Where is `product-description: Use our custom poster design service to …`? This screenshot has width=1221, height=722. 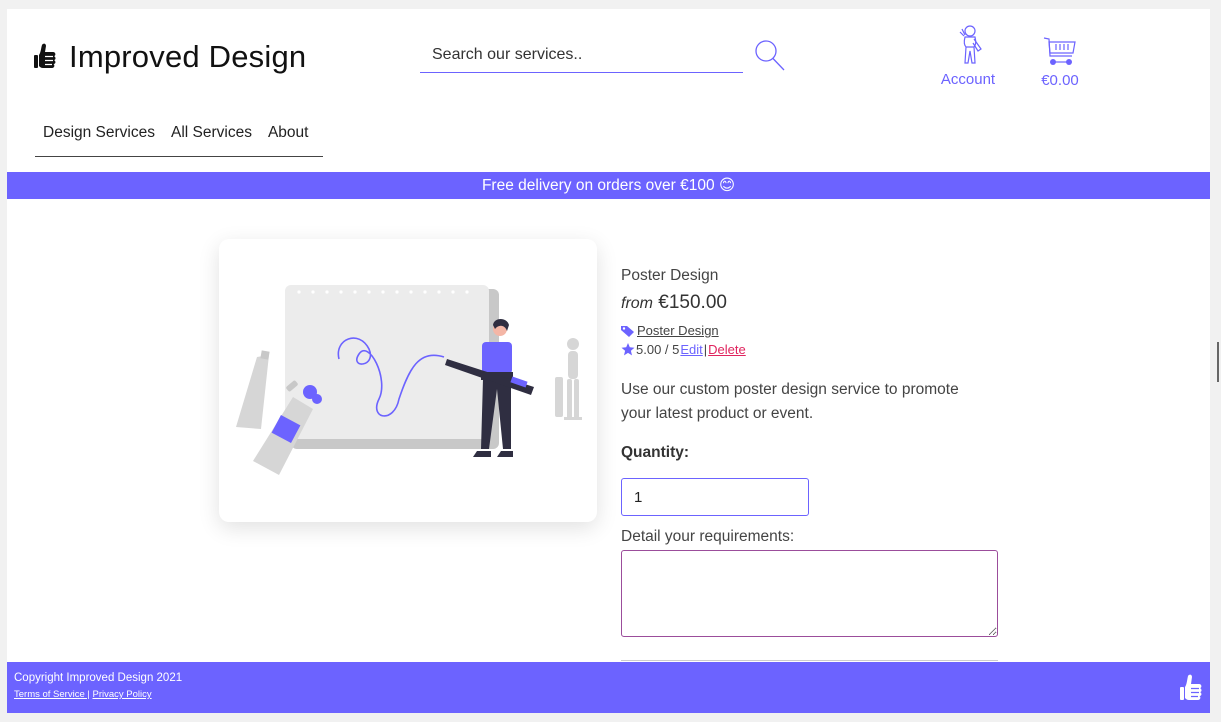 product-description: Use our custom poster design service to … is located at coordinates (790, 401).